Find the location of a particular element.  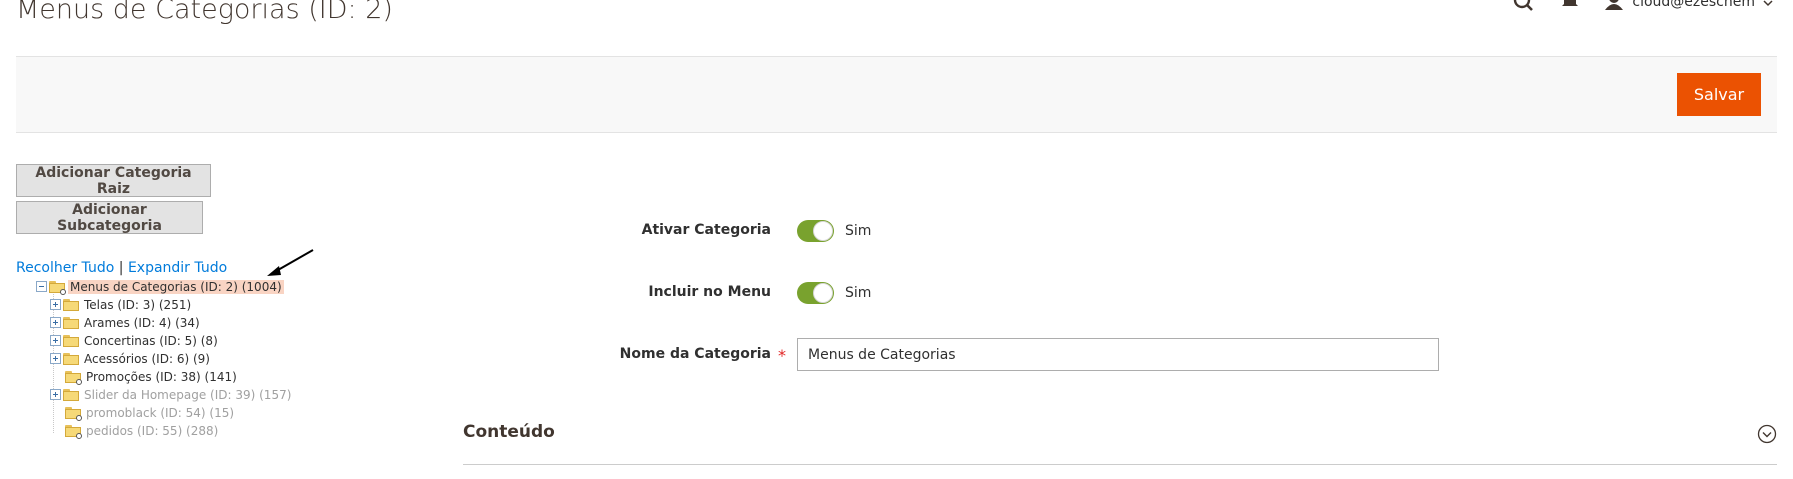

tree-node-label: Telas (ID: 3) (251) is located at coordinates (137, 305).